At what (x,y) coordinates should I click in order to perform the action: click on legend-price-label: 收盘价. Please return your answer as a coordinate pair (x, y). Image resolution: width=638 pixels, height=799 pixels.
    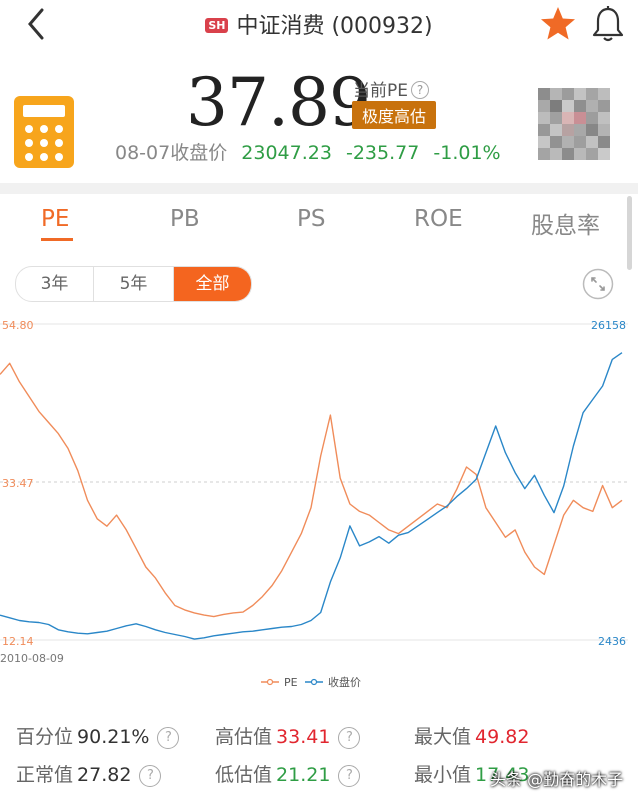
    Looking at the image, I should click on (344, 682).